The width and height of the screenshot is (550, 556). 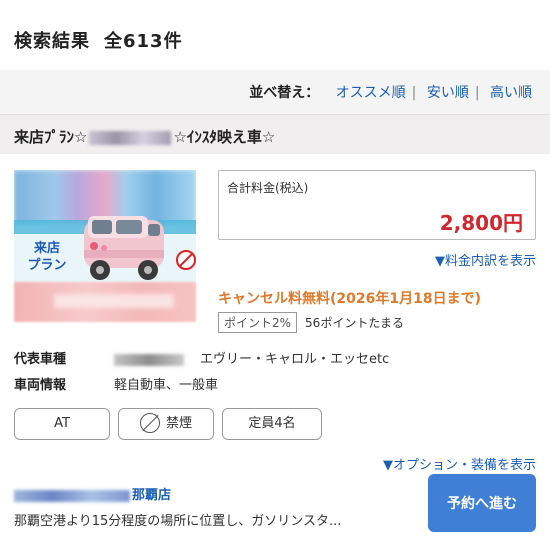 What do you see at coordinates (354, 323) in the screenshot?
I see `points-earned: 56ポイントたまる` at bounding box center [354, 323].